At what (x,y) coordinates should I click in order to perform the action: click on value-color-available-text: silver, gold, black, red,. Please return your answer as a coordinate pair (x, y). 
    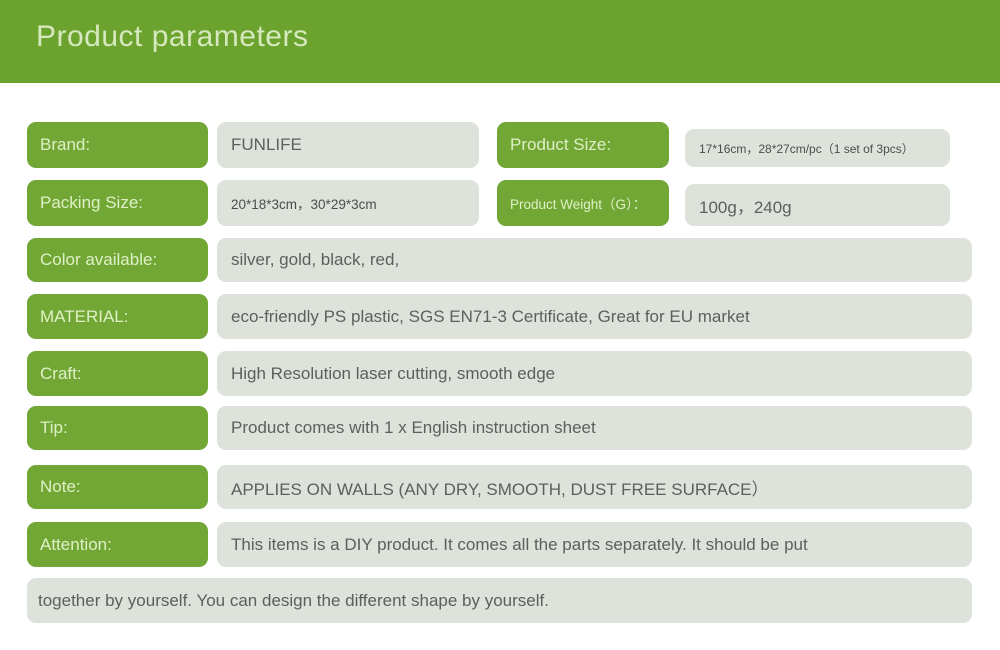
    Looking at the image, I should click on (315, 259).